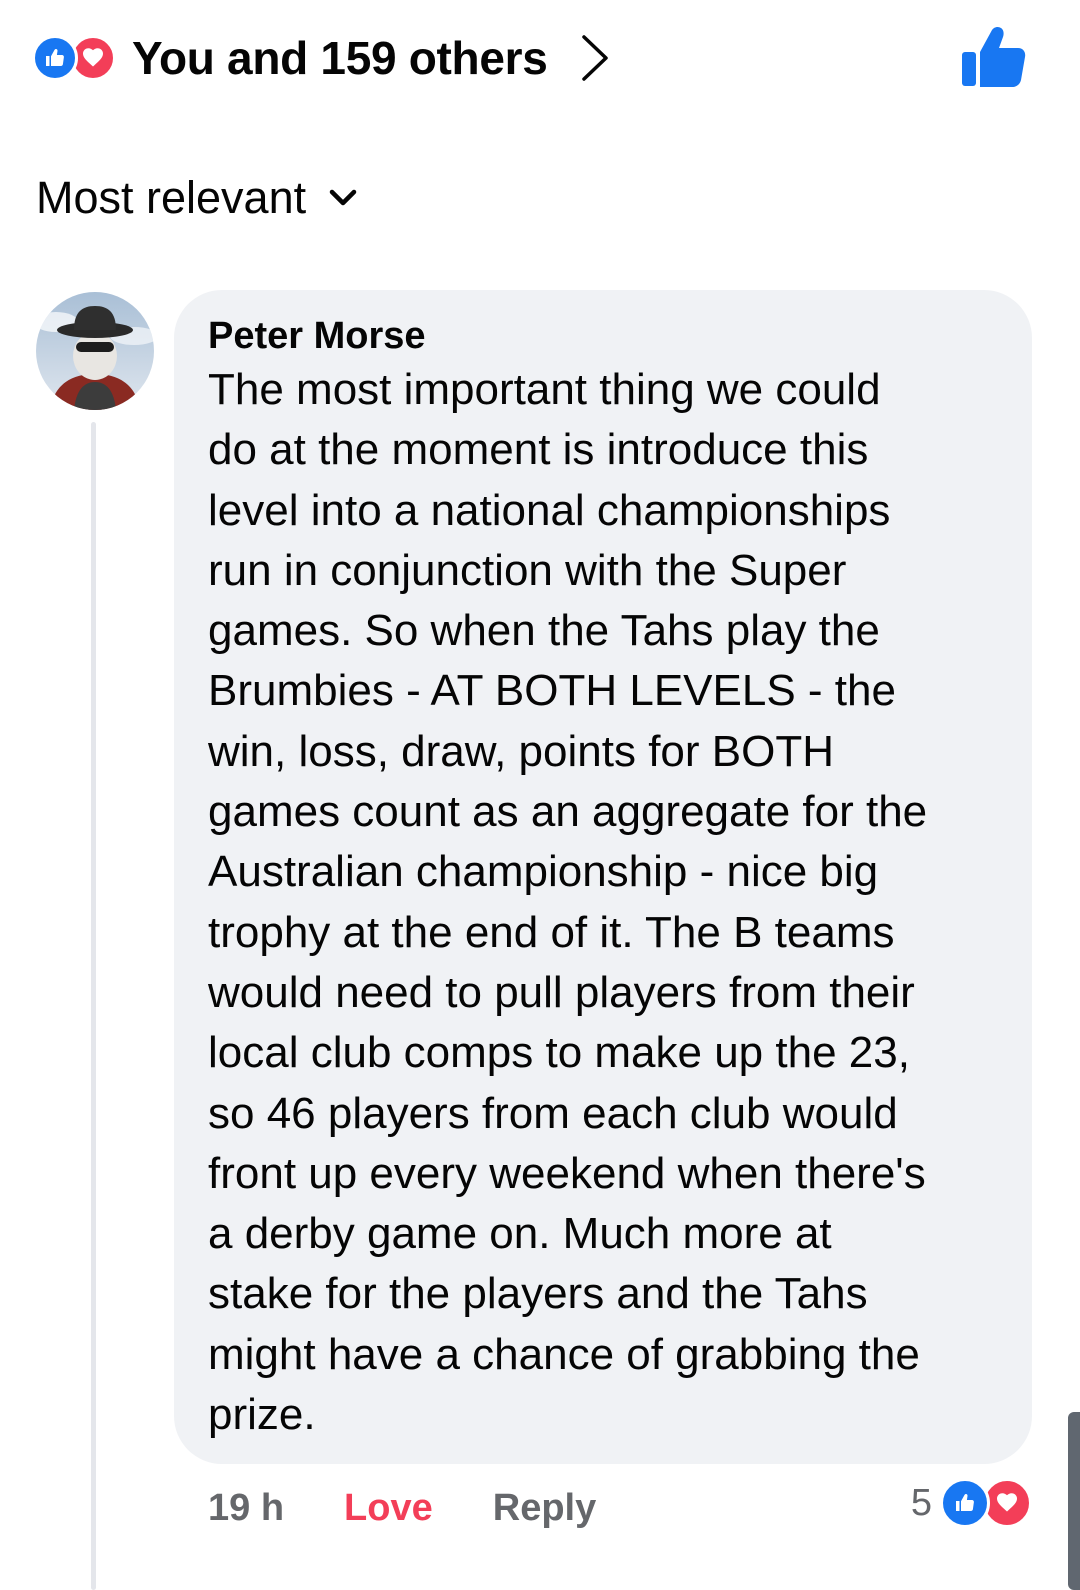 The width and height of the screenshot is (1080, 1590). I want to click on thread-line, so click(93, 1006).